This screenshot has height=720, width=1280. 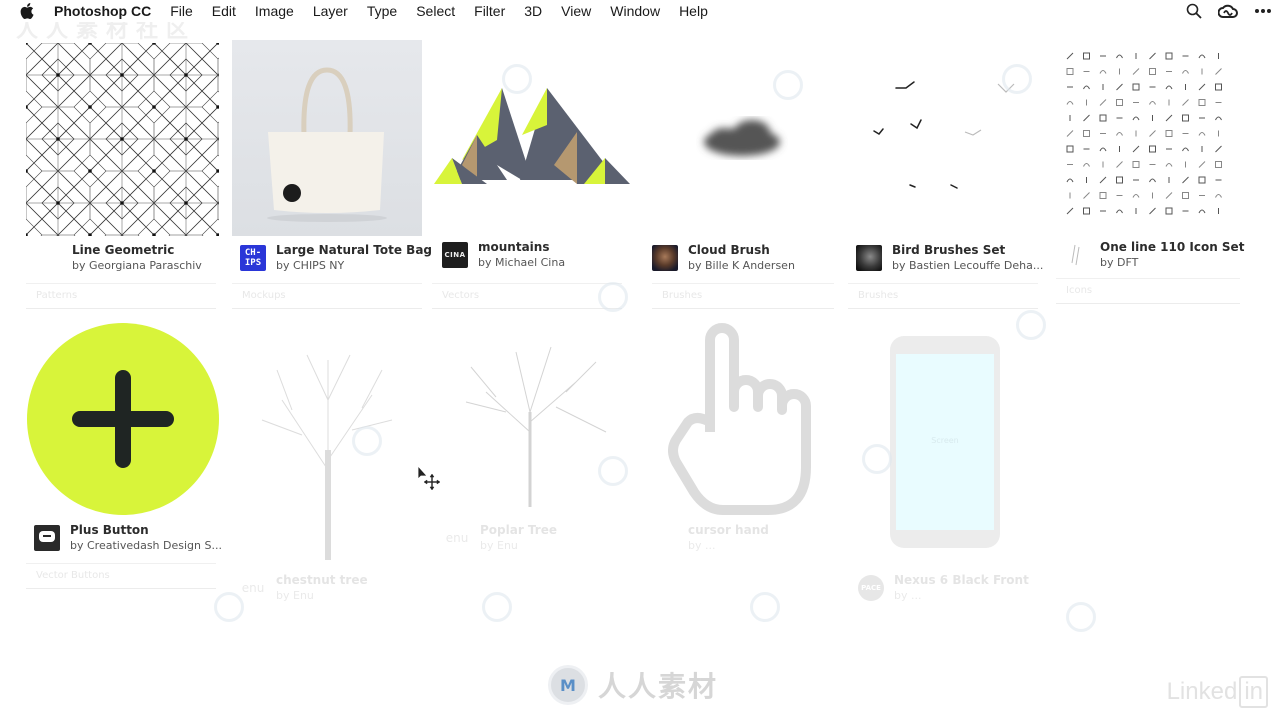 What do you see at coordinates (322, 580) in the screenshot?
I see `item-title: chestnut tree` at bounding box center [322, 580].